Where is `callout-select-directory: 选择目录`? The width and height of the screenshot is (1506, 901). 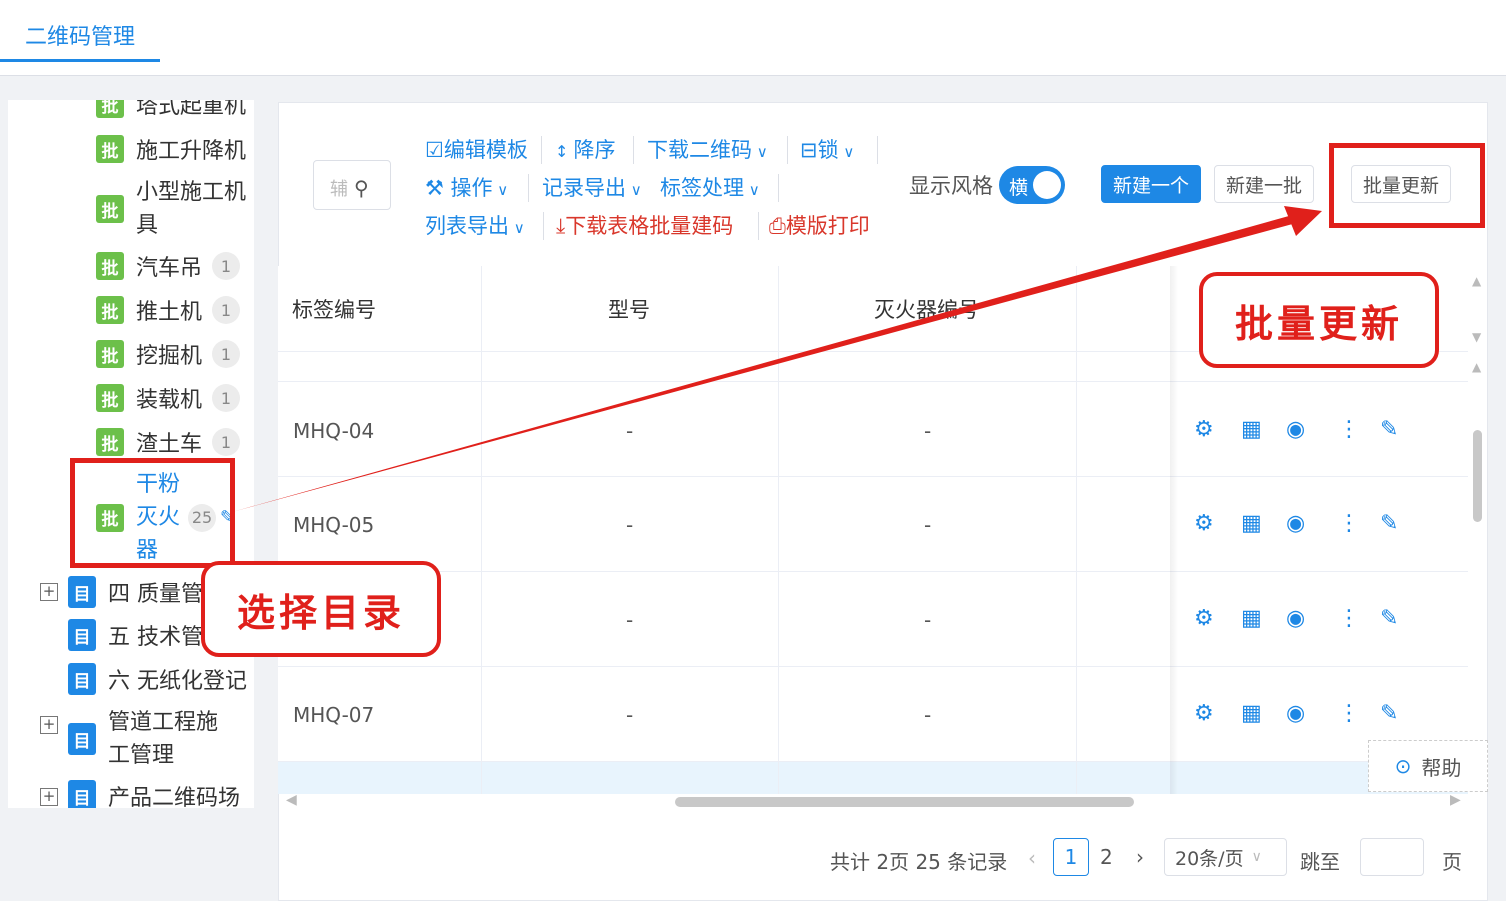
callout-select-directory: 选择目录 is located at coordinates (321, 609).